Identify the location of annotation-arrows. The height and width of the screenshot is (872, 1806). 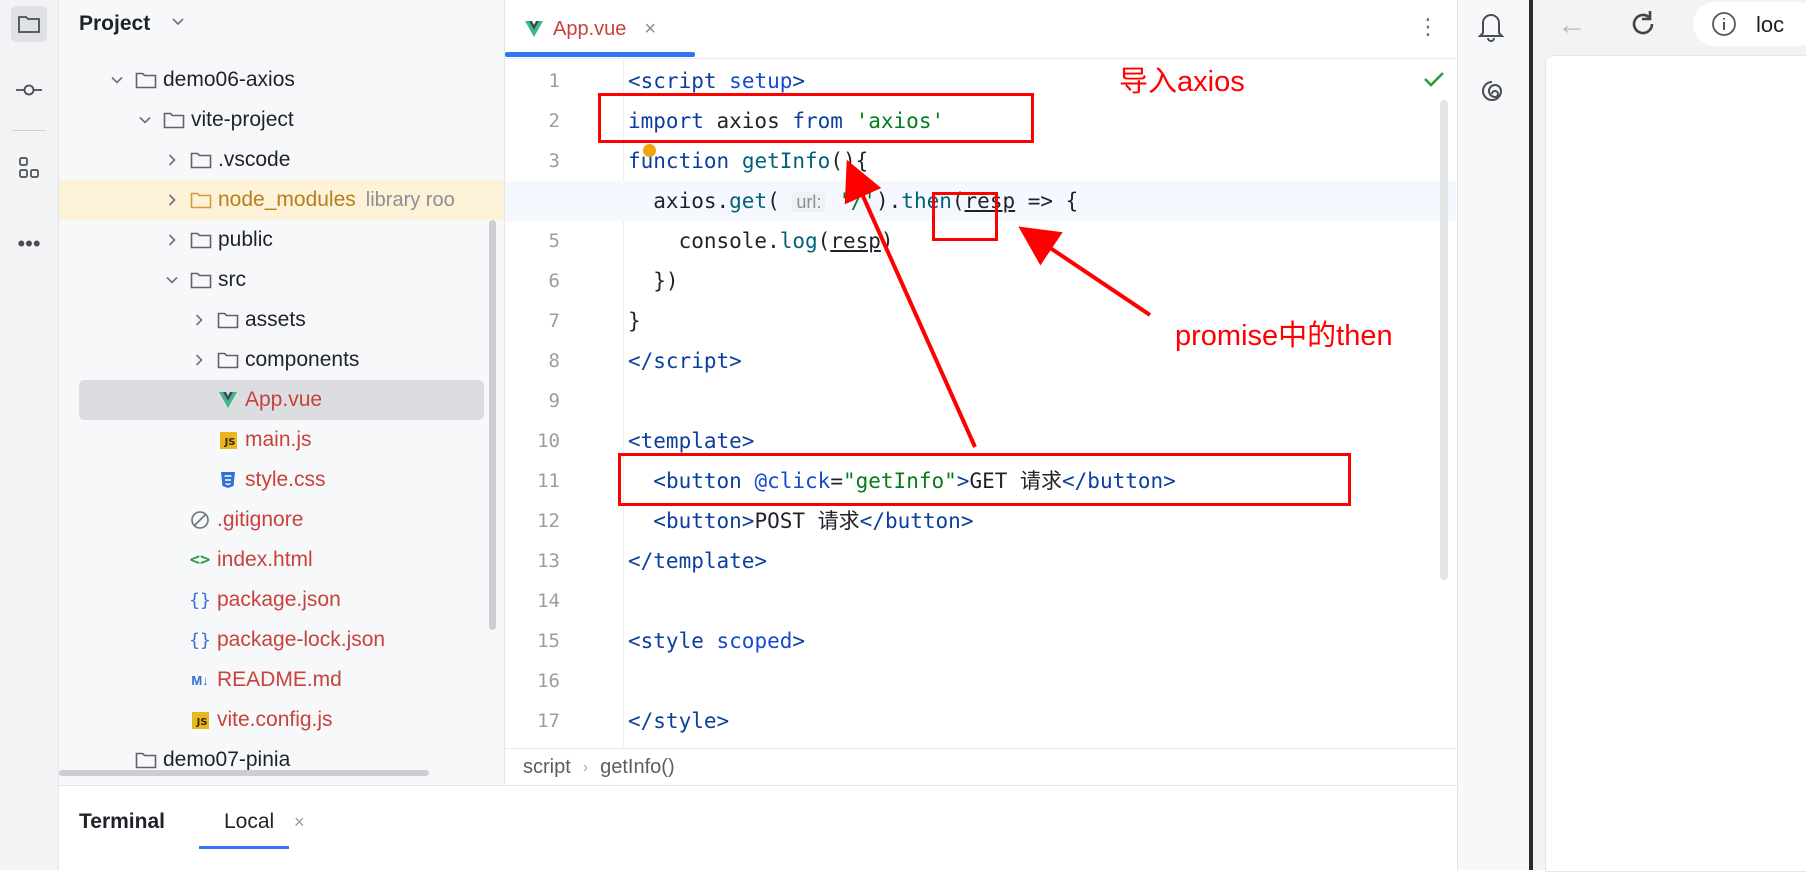
(998, 303).